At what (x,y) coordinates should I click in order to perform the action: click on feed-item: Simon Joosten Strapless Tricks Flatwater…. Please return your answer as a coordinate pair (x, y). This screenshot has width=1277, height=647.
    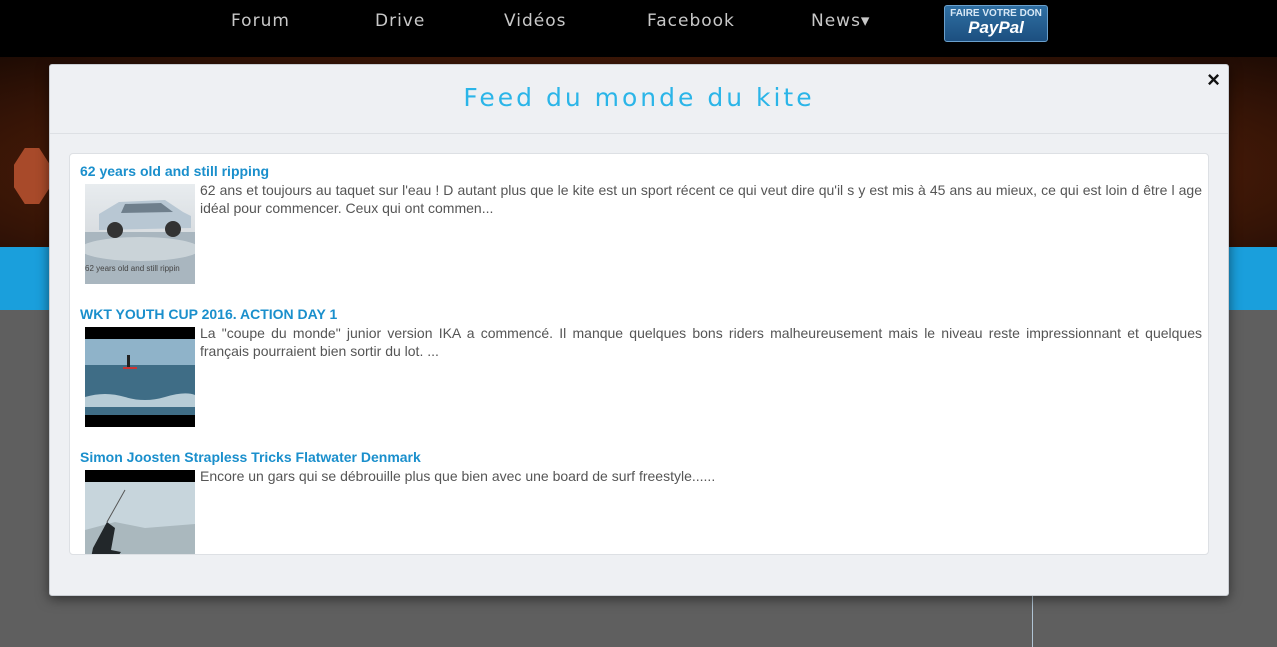
    Looking at the image, I should click on (641, 501).